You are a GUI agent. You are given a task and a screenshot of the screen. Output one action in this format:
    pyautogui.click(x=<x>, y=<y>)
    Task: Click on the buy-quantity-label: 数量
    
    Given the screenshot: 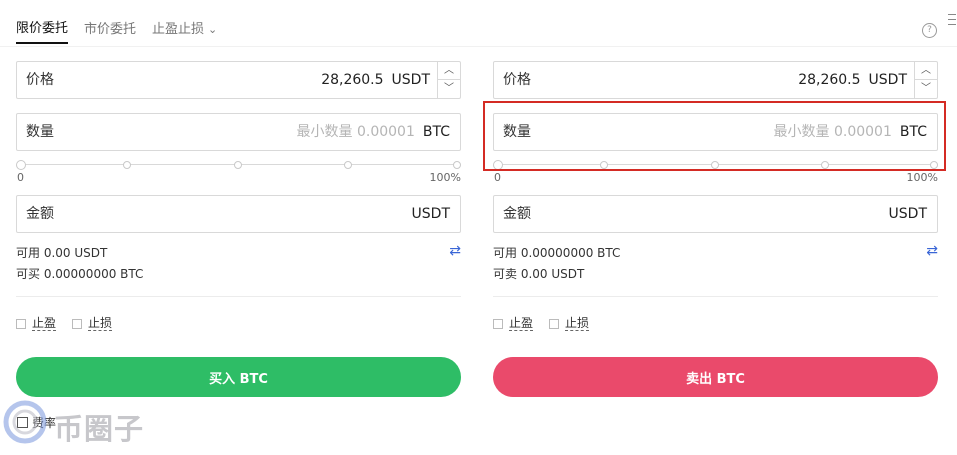 What is the action you would take?
    pyautogui.click(x=40, y=132)
    